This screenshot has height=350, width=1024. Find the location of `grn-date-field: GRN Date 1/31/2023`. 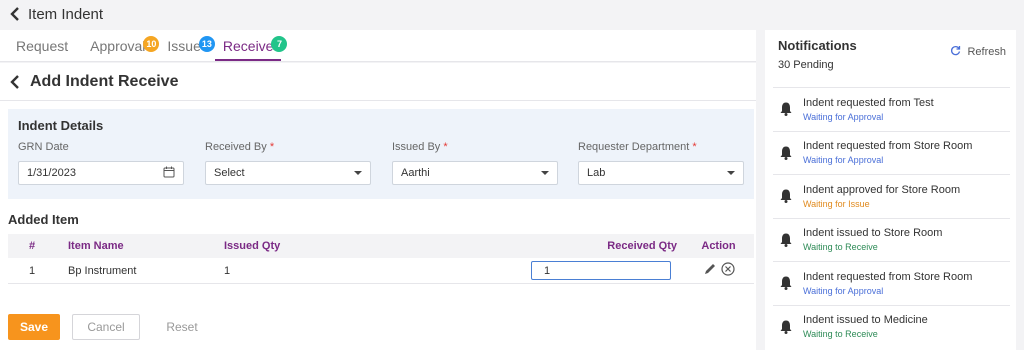

grn-date-field: GRN Date 1/31/2023 is located at coordinates (101, 163).